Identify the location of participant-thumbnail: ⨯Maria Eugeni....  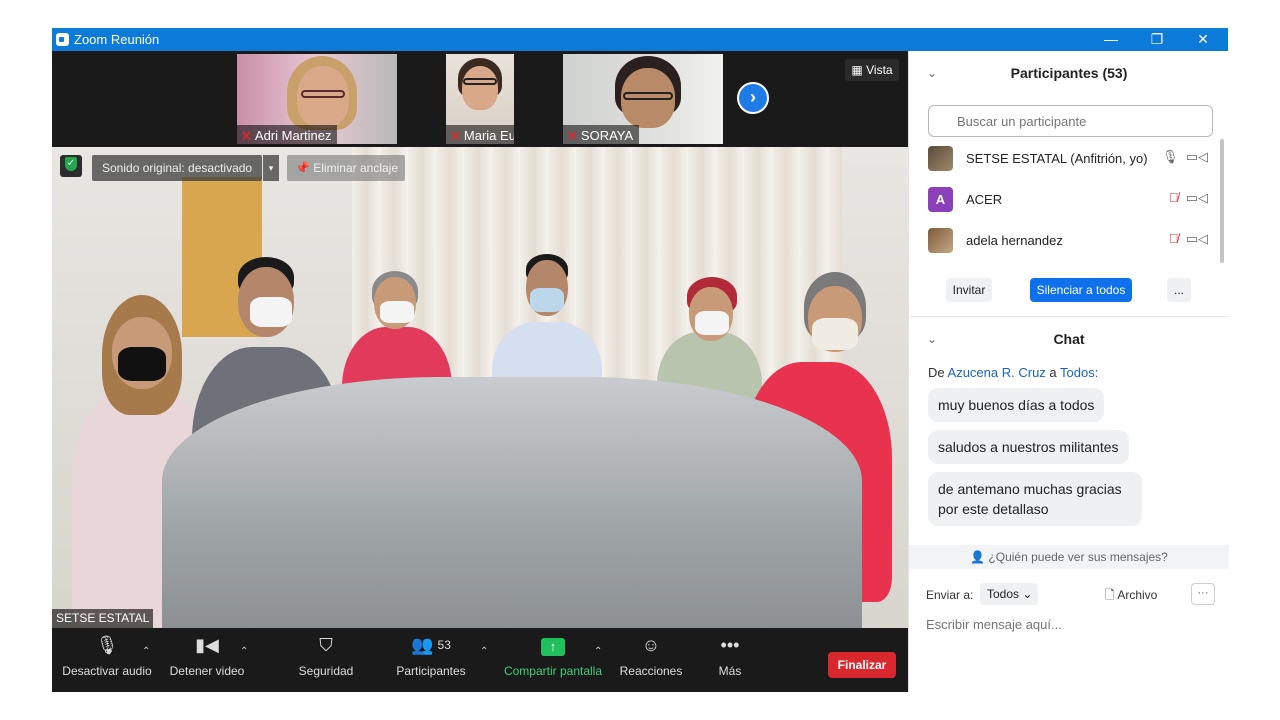
(480, 99).